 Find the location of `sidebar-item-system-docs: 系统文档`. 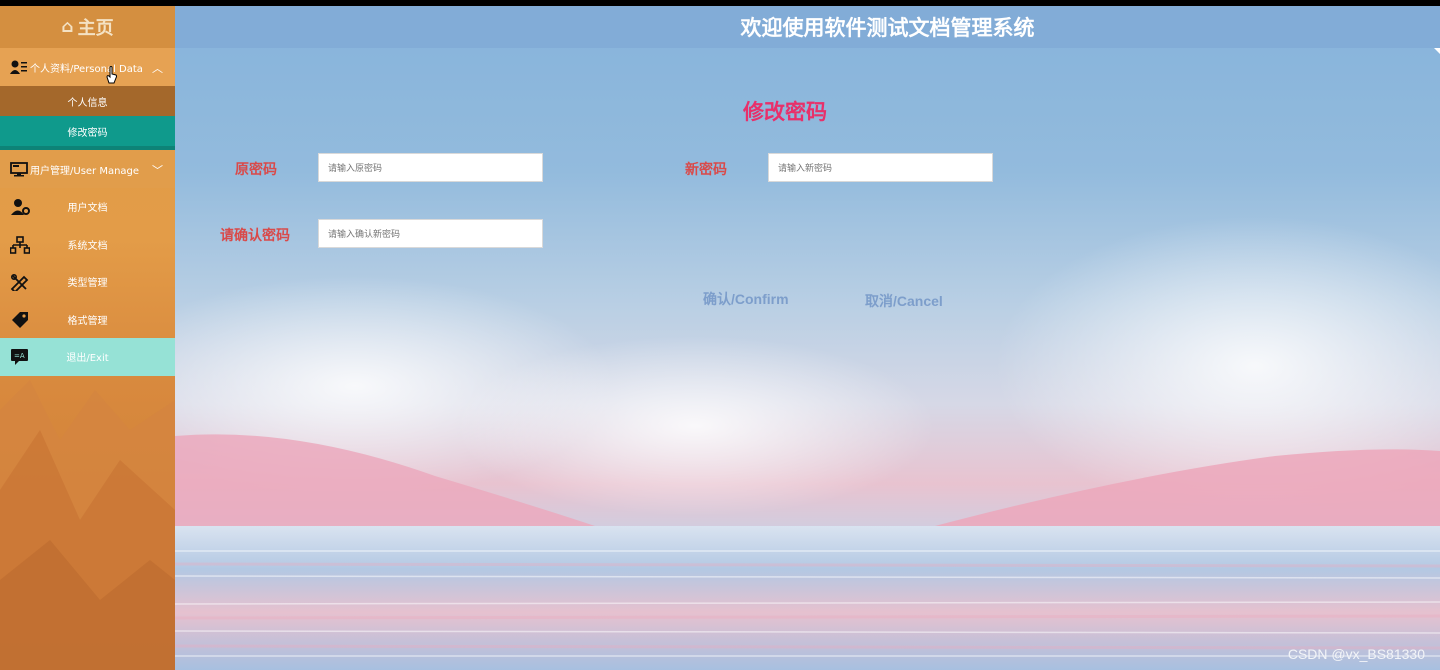

sidebar-item-system-docs: 系统文档 is located at coordinates (87, 245).